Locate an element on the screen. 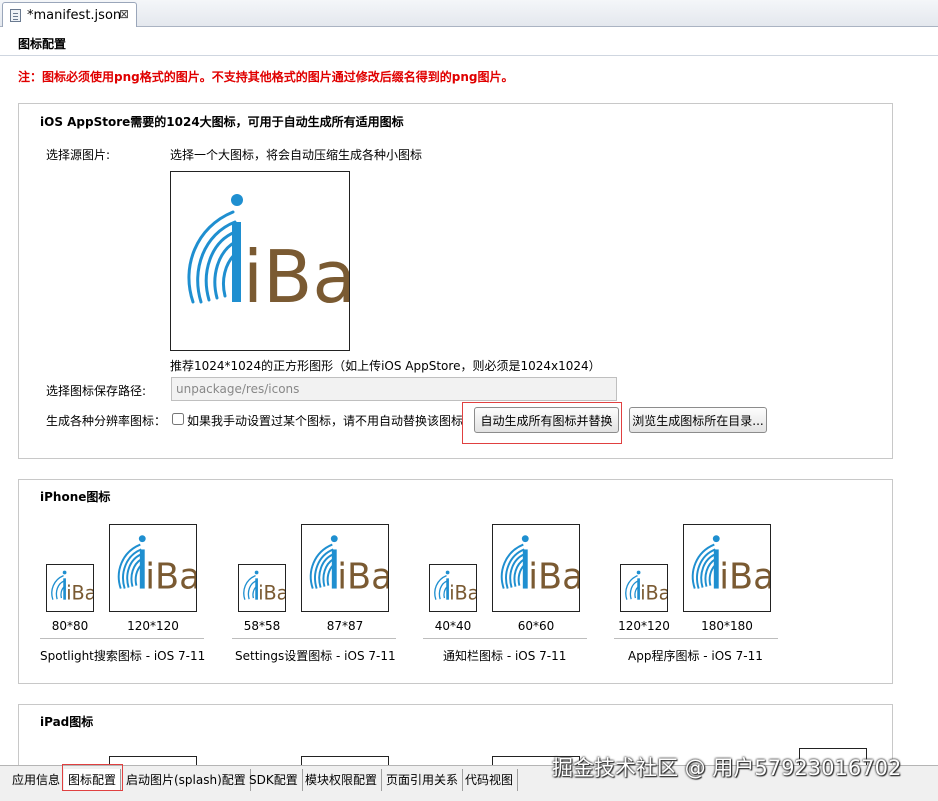 The width and height of the screenshot is (938, 801). icon-slot-app-180: iBag is located at coordinates (727, 568).